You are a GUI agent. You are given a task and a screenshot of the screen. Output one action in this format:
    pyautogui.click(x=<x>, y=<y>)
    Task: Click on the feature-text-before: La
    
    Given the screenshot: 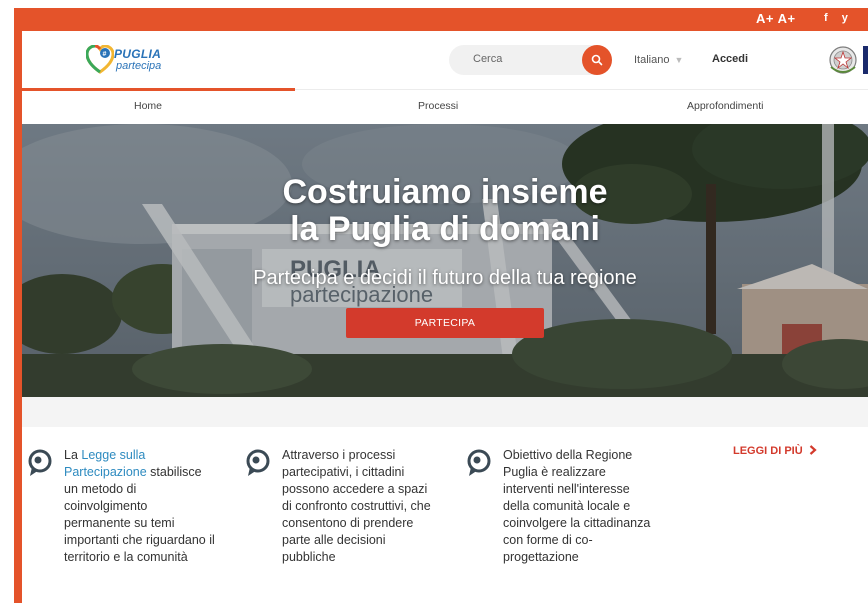 What is the action you would take?
    pyautogui.click(x=73, y=455)
    